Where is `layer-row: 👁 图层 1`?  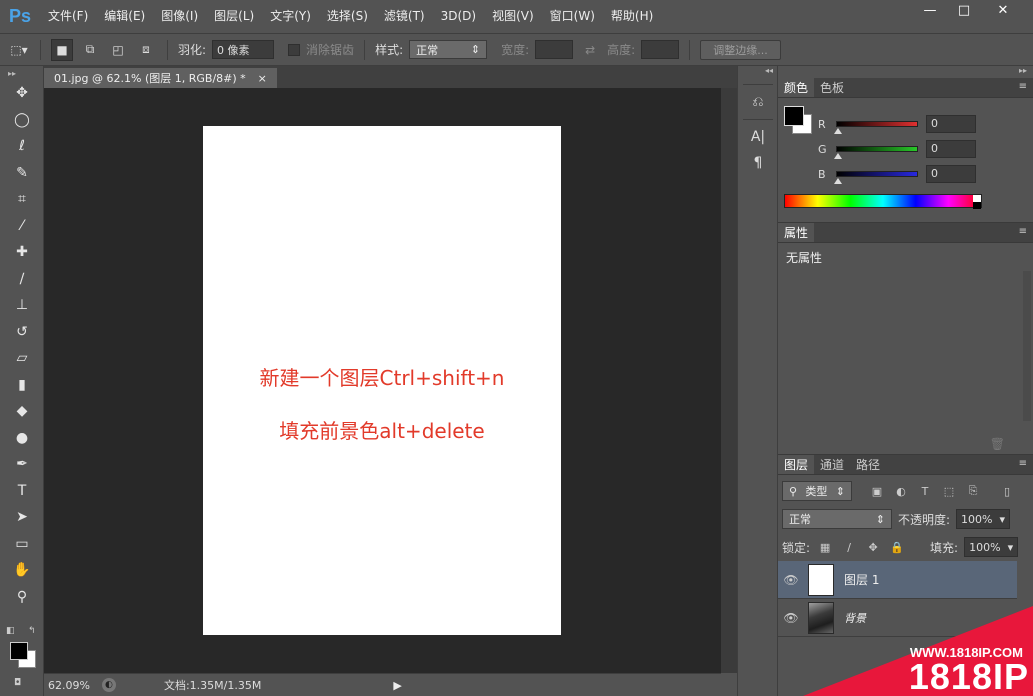
layer-row: 👁 图层 1 is located at coordinates (897, 580).